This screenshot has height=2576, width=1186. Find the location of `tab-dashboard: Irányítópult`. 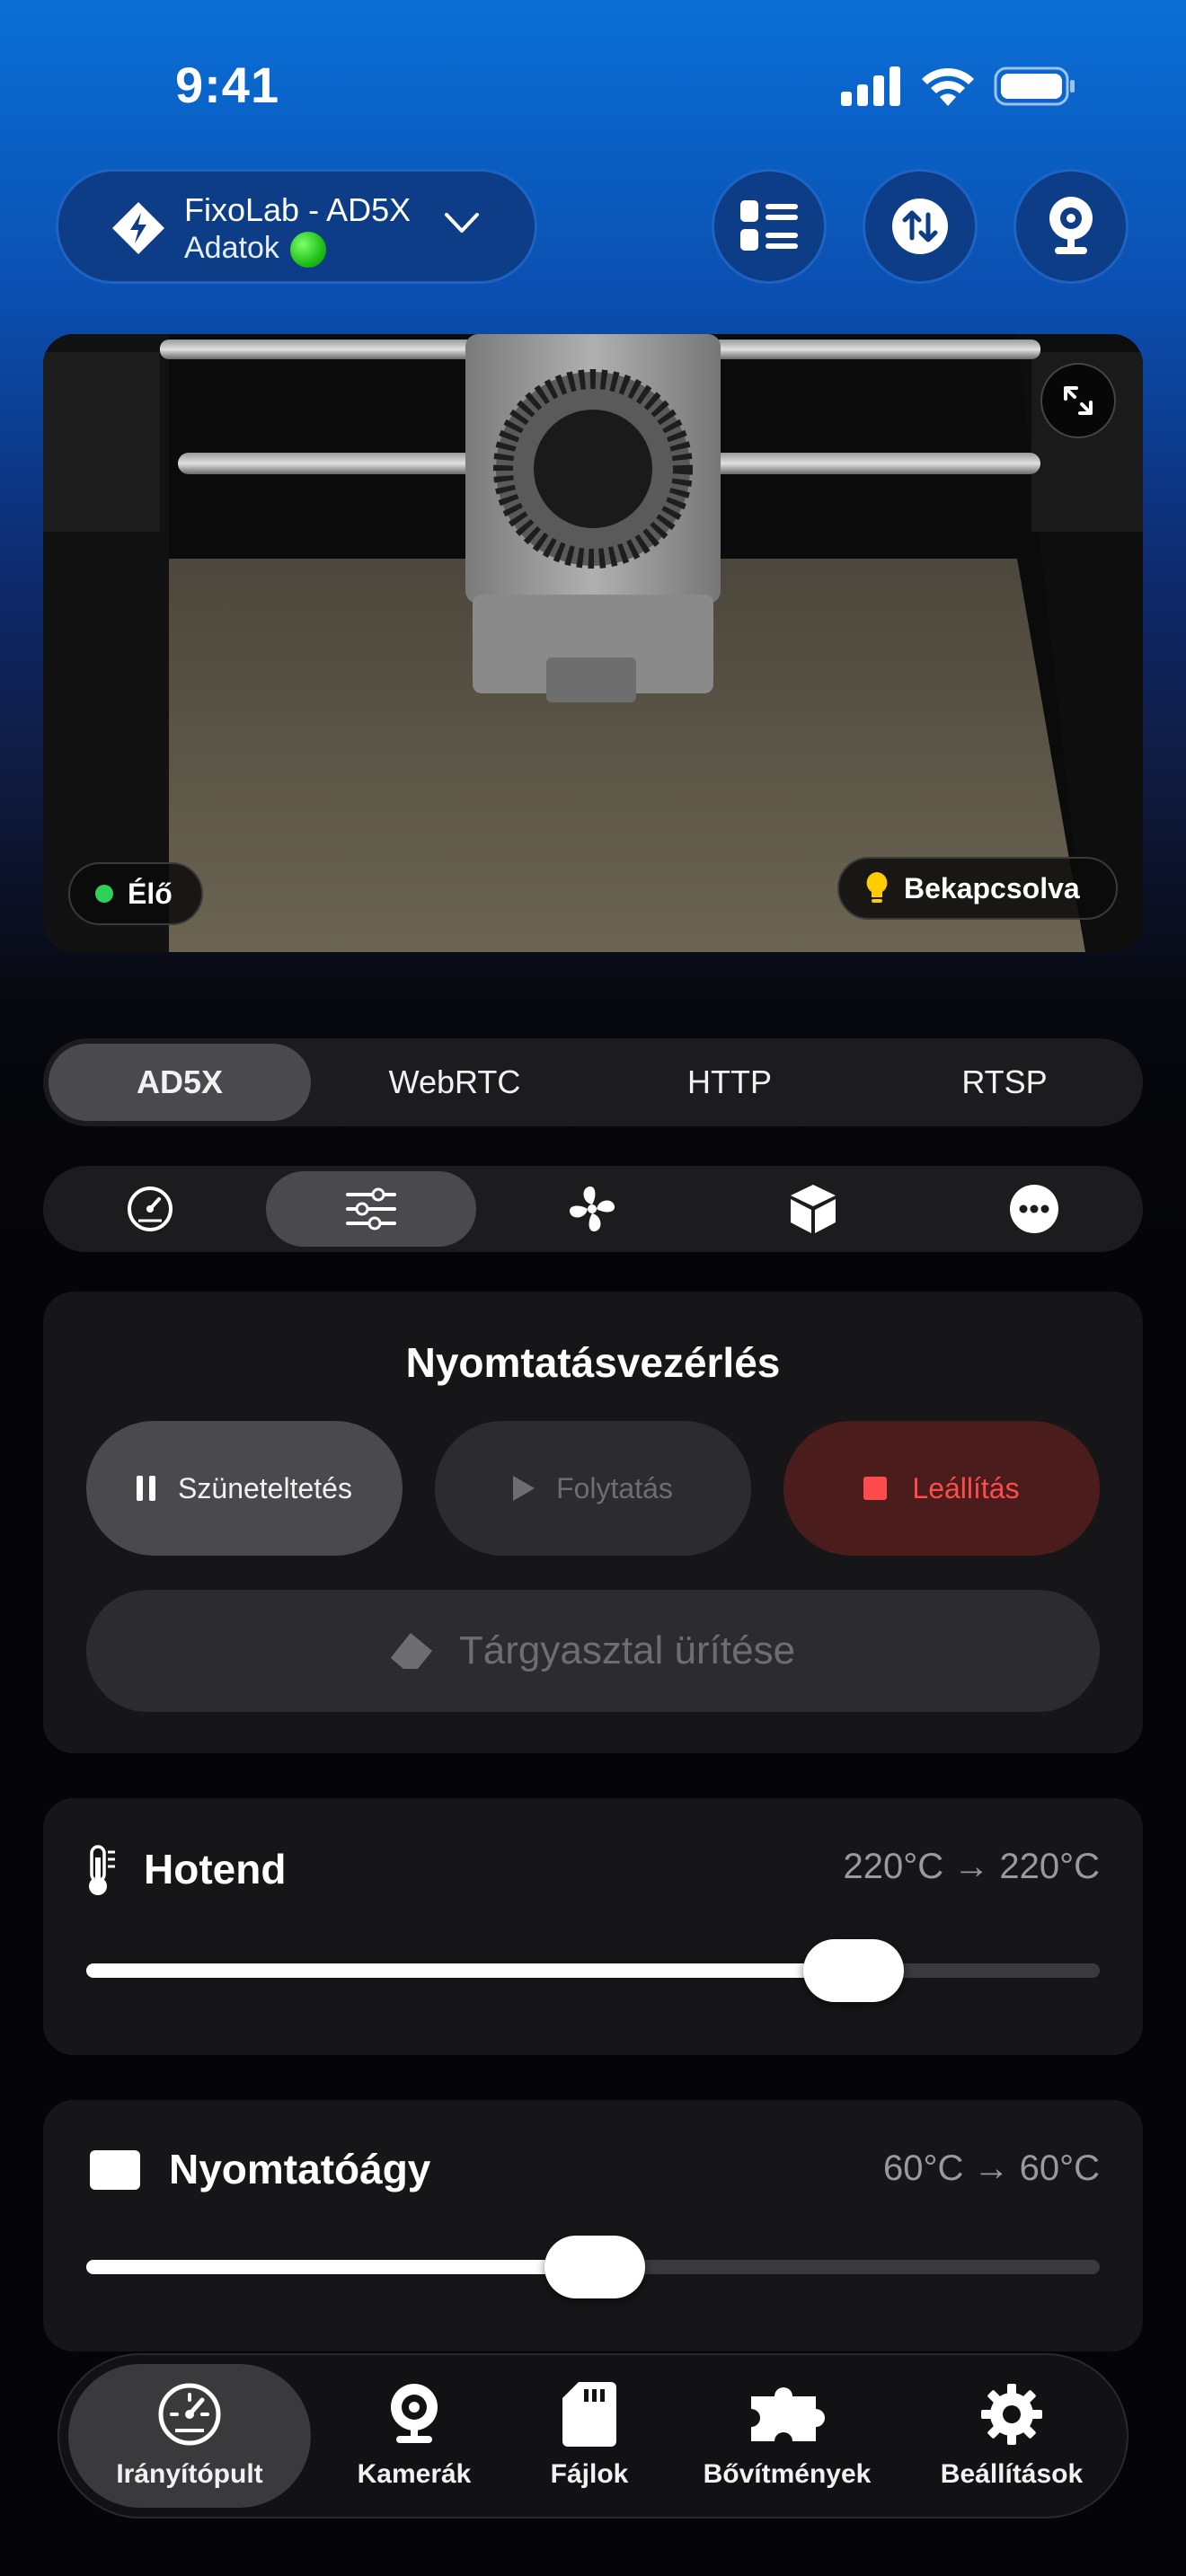

tab-dashboard: Irányítópult is located at coordinates (189, 2436).